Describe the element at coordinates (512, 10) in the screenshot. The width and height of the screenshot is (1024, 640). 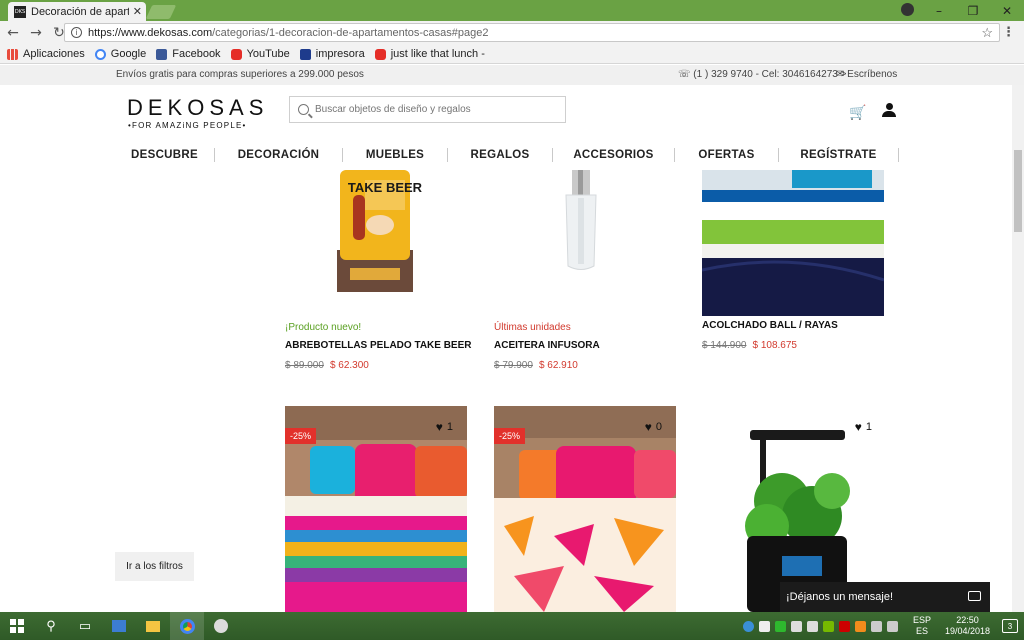
I see `browser-tabstrip: DKS Decoración de apartame ✕ – ❐ ✕` at that location.